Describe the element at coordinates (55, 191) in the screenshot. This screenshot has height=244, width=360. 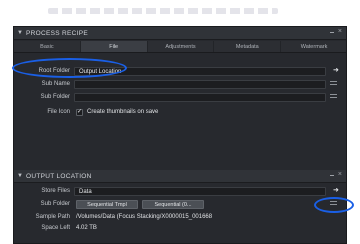
I see `store-files-label: Store Files` at that location.